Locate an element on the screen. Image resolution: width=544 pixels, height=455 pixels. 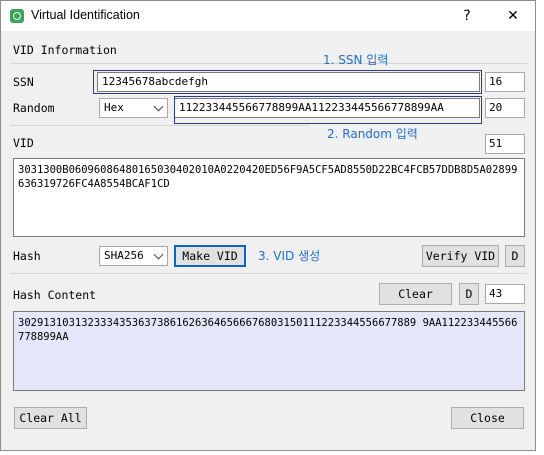
vid-d-button: D is located at coordinates (515, 256).